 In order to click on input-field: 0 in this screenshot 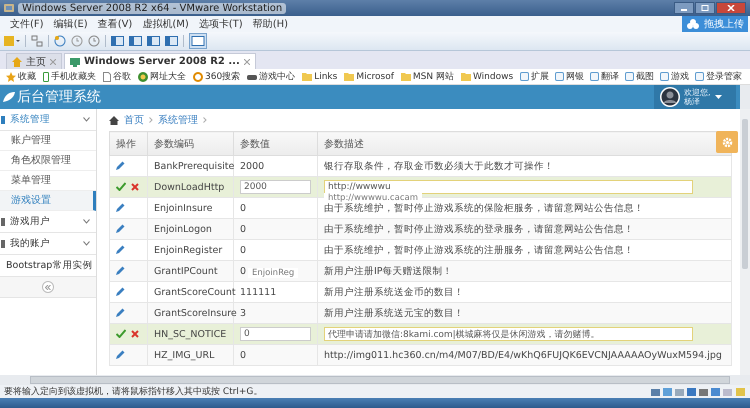, I will do `click(275, 334)`.